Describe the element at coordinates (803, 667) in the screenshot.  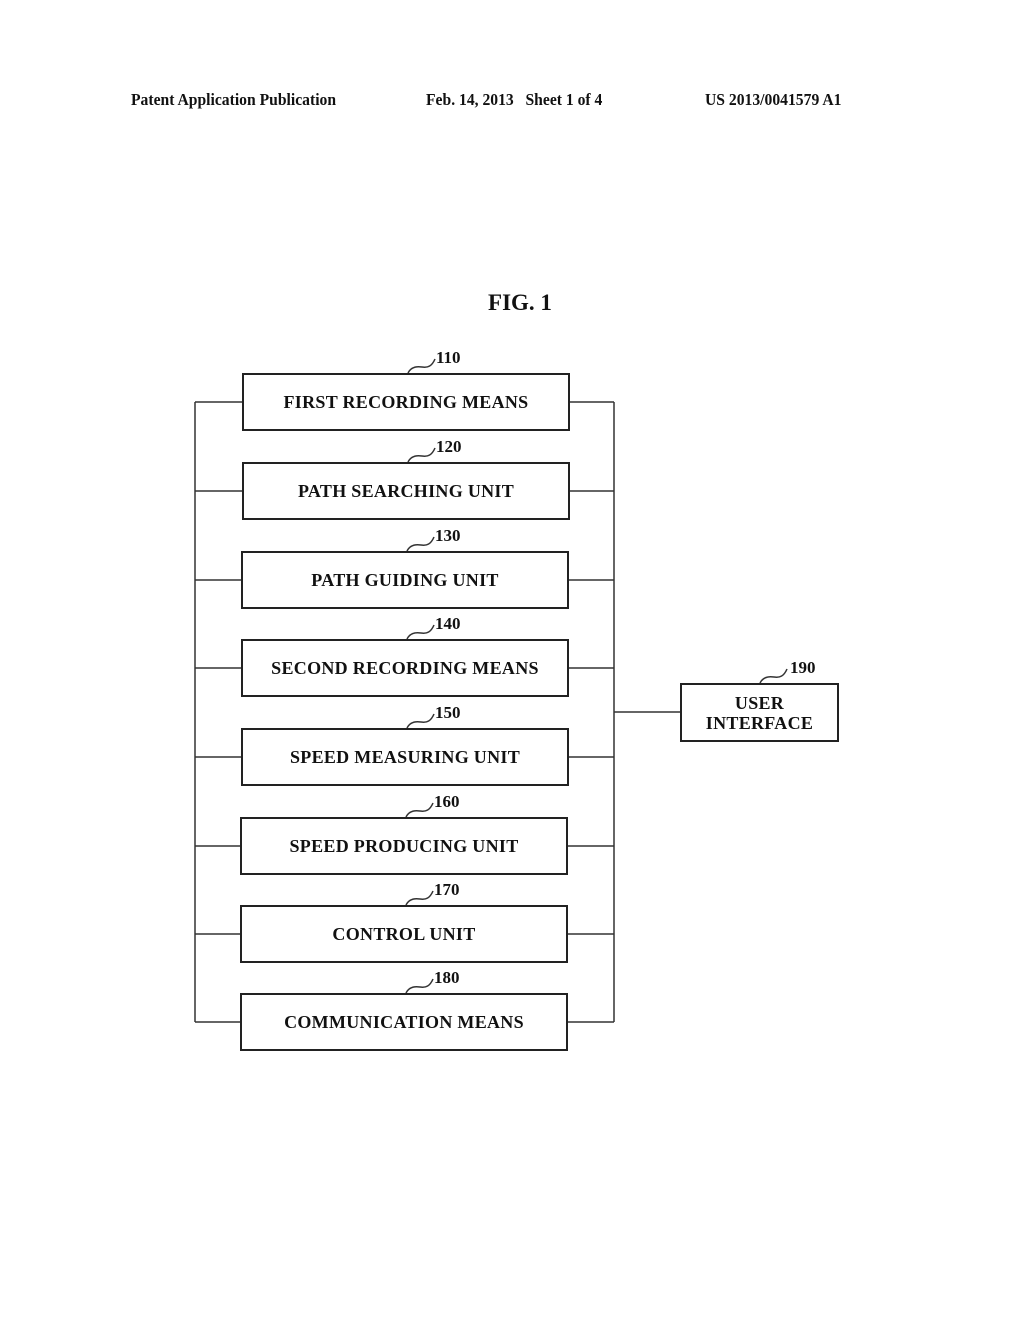
I see `ref-number-190: 190` at that location.